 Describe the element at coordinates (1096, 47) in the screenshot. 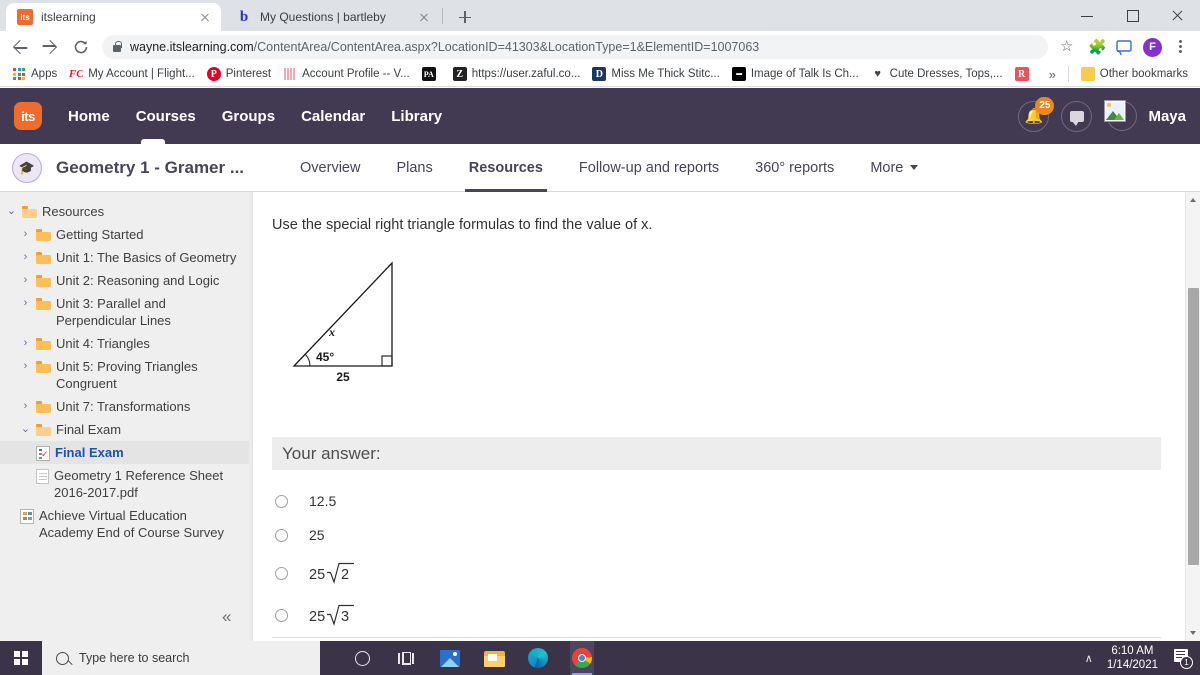

I see `extensions-button: 🧩` at that location.